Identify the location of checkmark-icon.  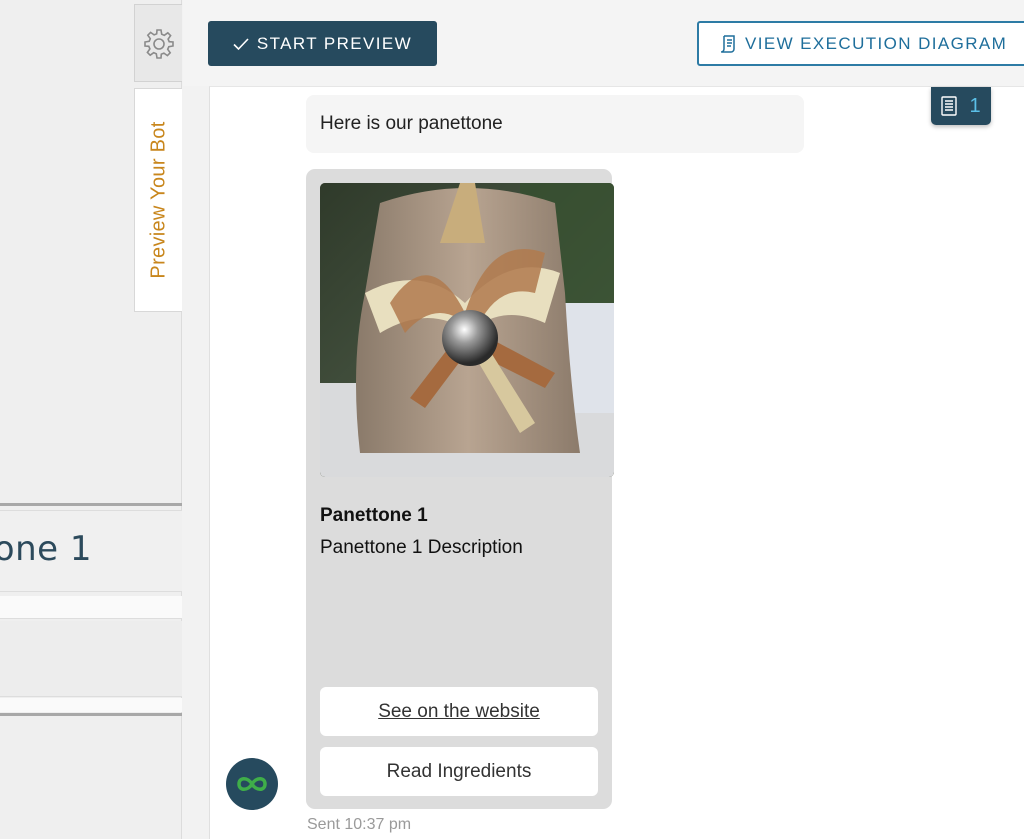
(241, 43).